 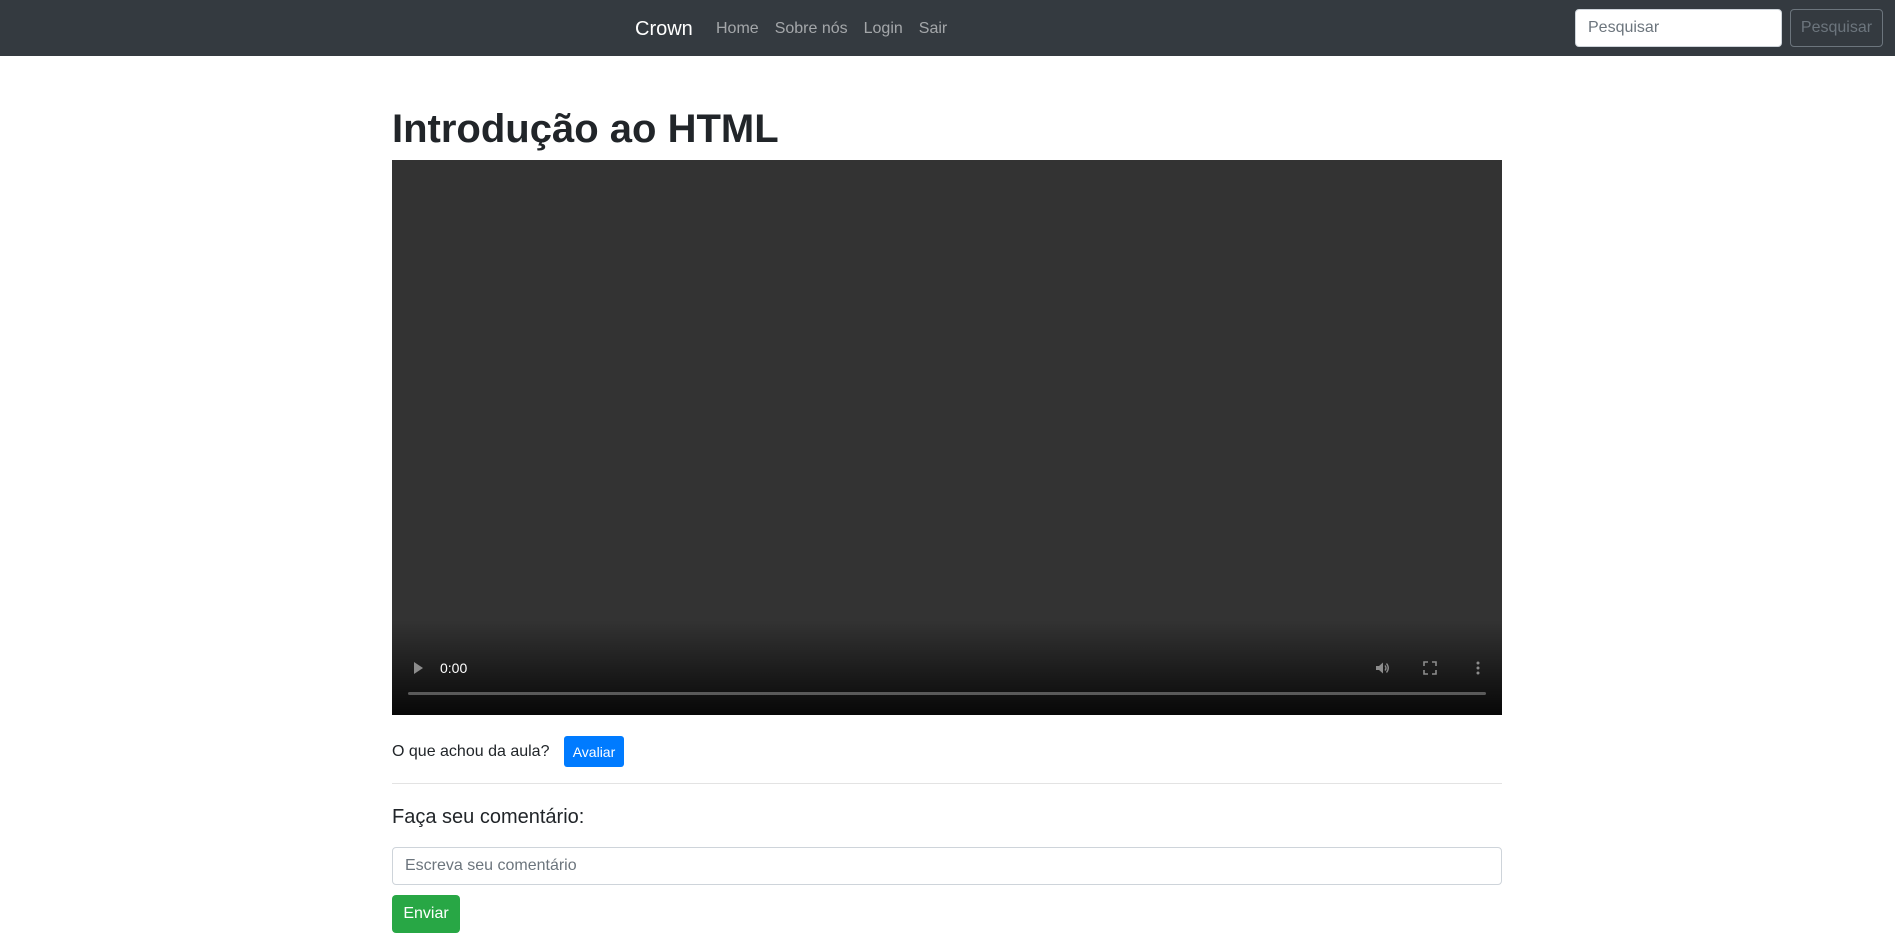 What do you see at coordinates (664, 29) in the screenshot?
I see `brand-logo: Crown` at bounding box center [664, 29].